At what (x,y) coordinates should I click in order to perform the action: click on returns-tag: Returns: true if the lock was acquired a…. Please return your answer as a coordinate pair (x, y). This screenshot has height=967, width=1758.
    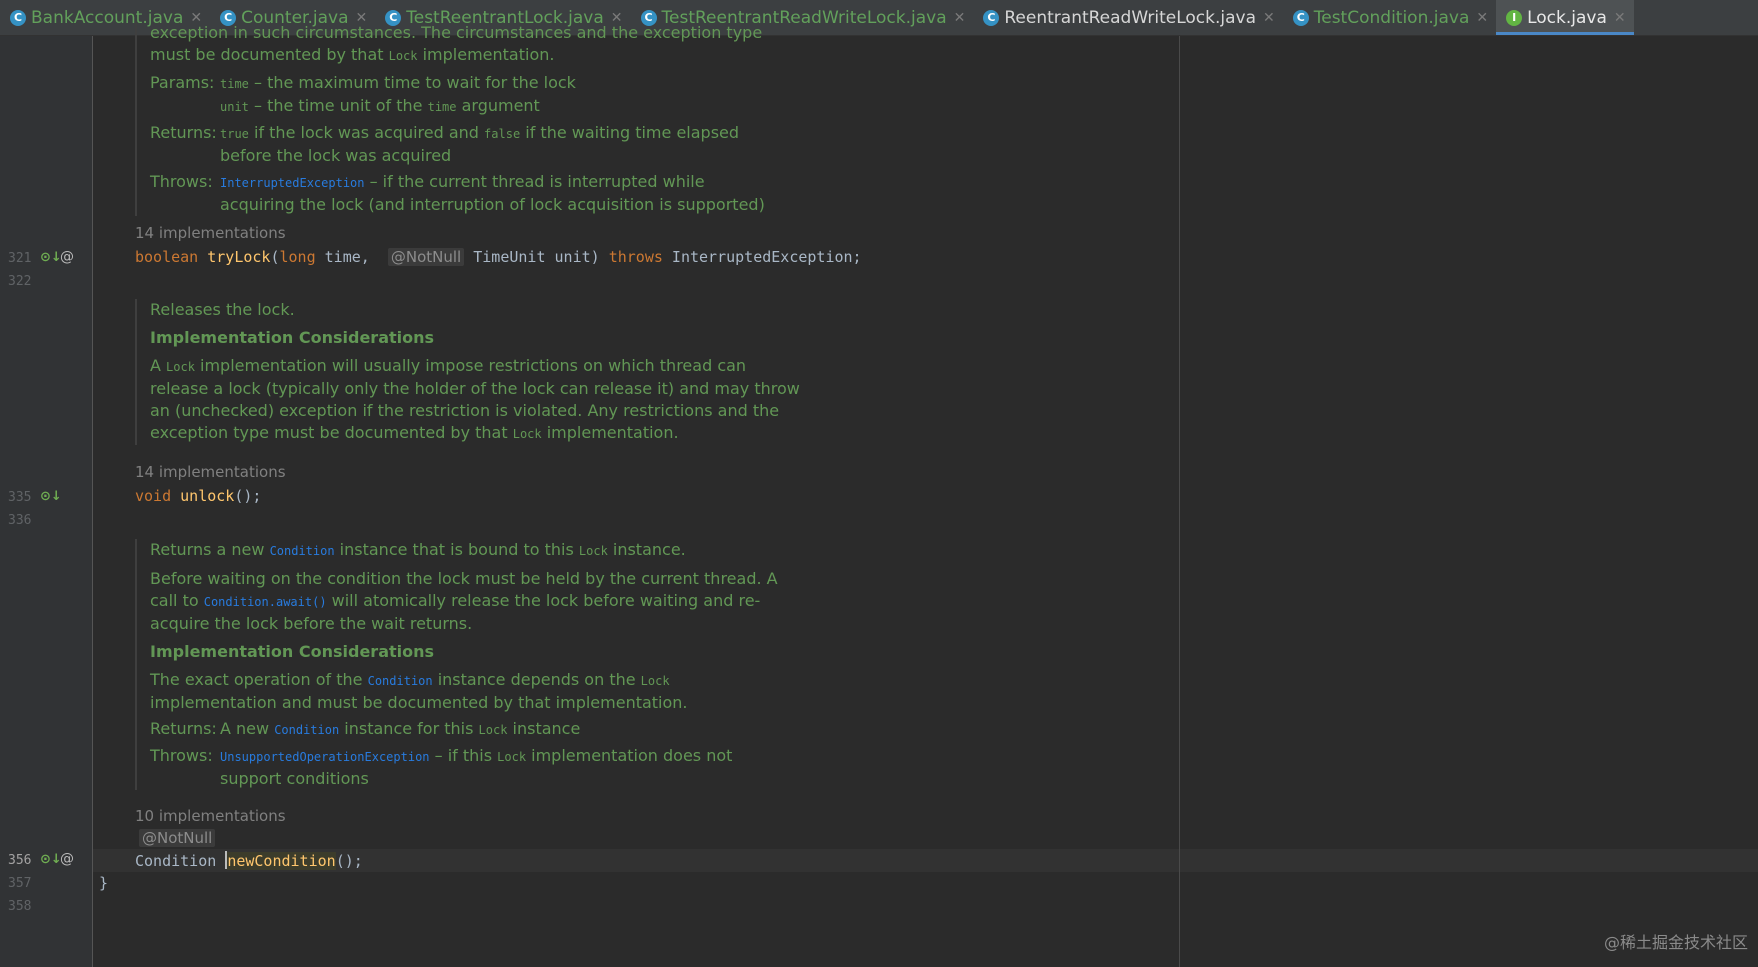
    Looking at the image, I should click on (445, 144).